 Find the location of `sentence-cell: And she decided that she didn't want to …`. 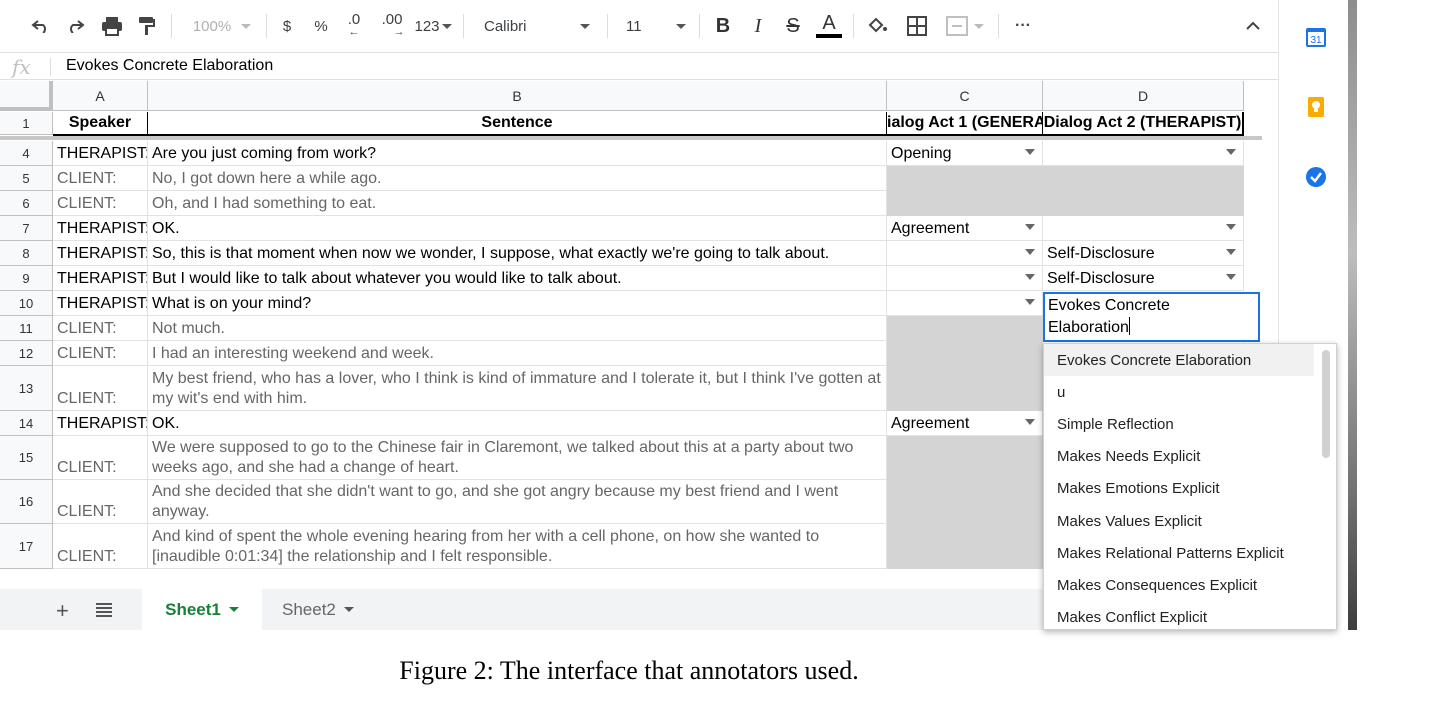

sentence-cell: And she decided that she didn't want to … is located at coordinates (517, 502).